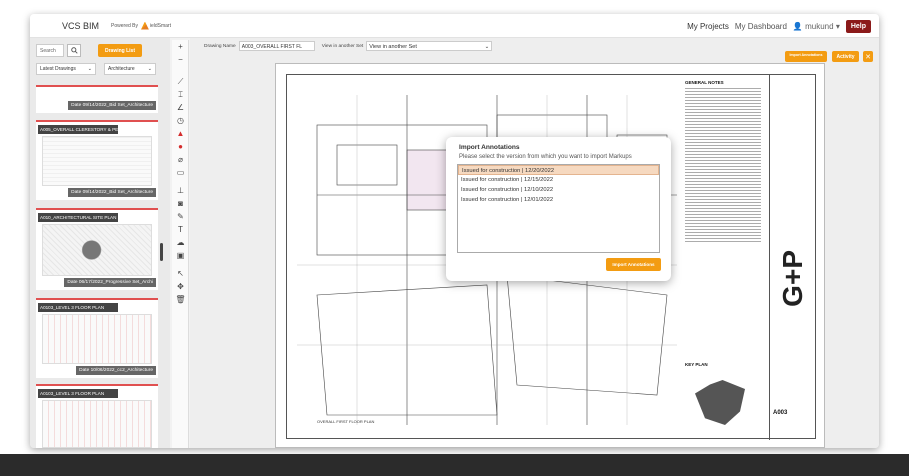 The height and width of the screenshot is (476, 909). Describe the element at coordinates (633, 264) in the screenshot. I see `import-annotations-button: Import Annotations` at that location.